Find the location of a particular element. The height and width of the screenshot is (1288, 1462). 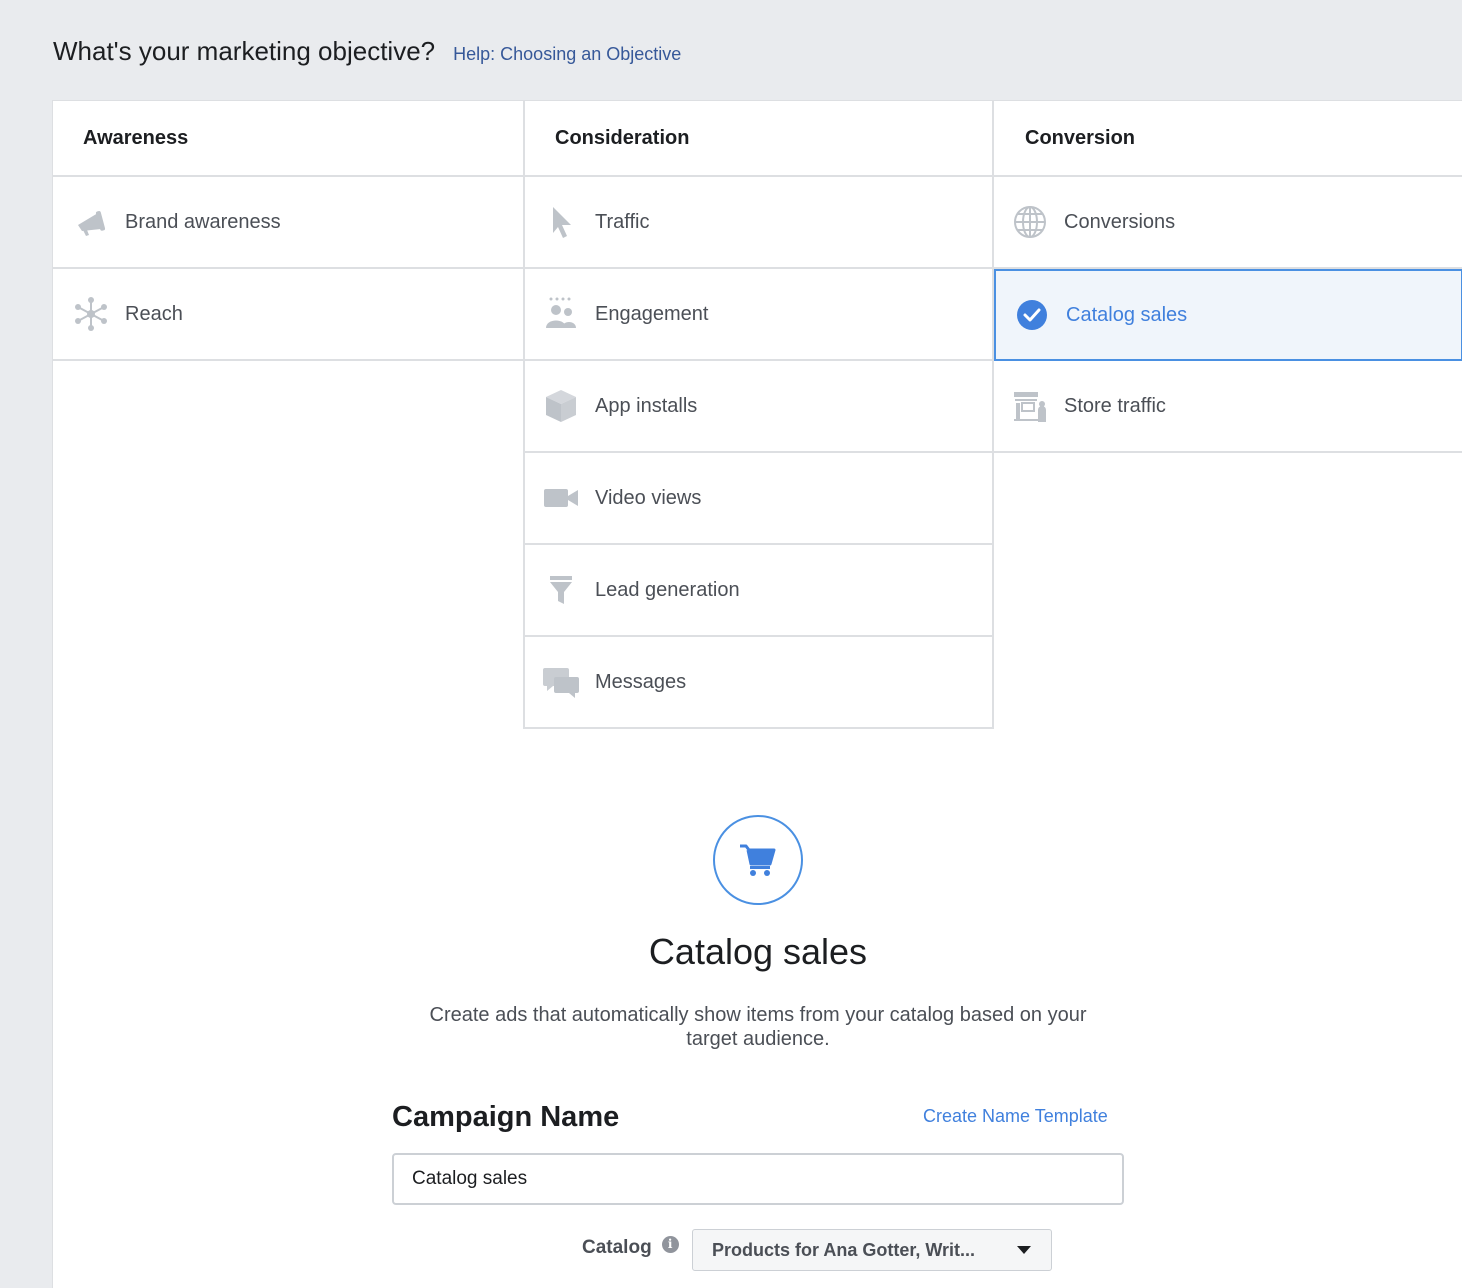

objective-label: Lead generation is located at coordinates (667, 589).